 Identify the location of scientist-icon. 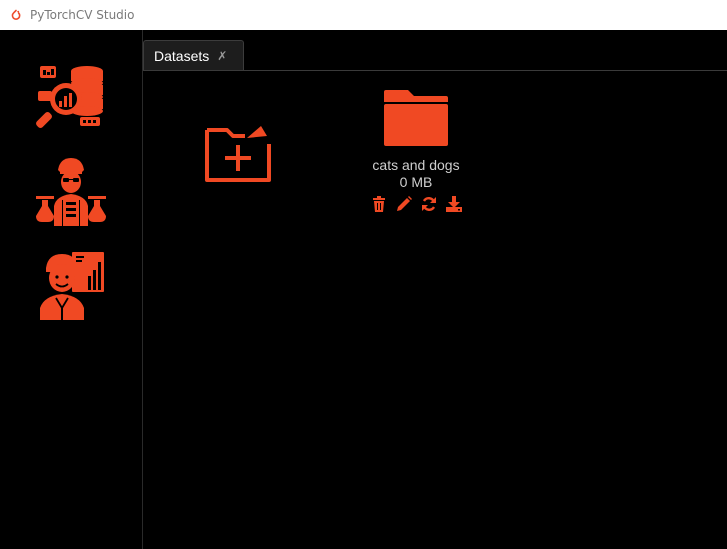
(71, 191).